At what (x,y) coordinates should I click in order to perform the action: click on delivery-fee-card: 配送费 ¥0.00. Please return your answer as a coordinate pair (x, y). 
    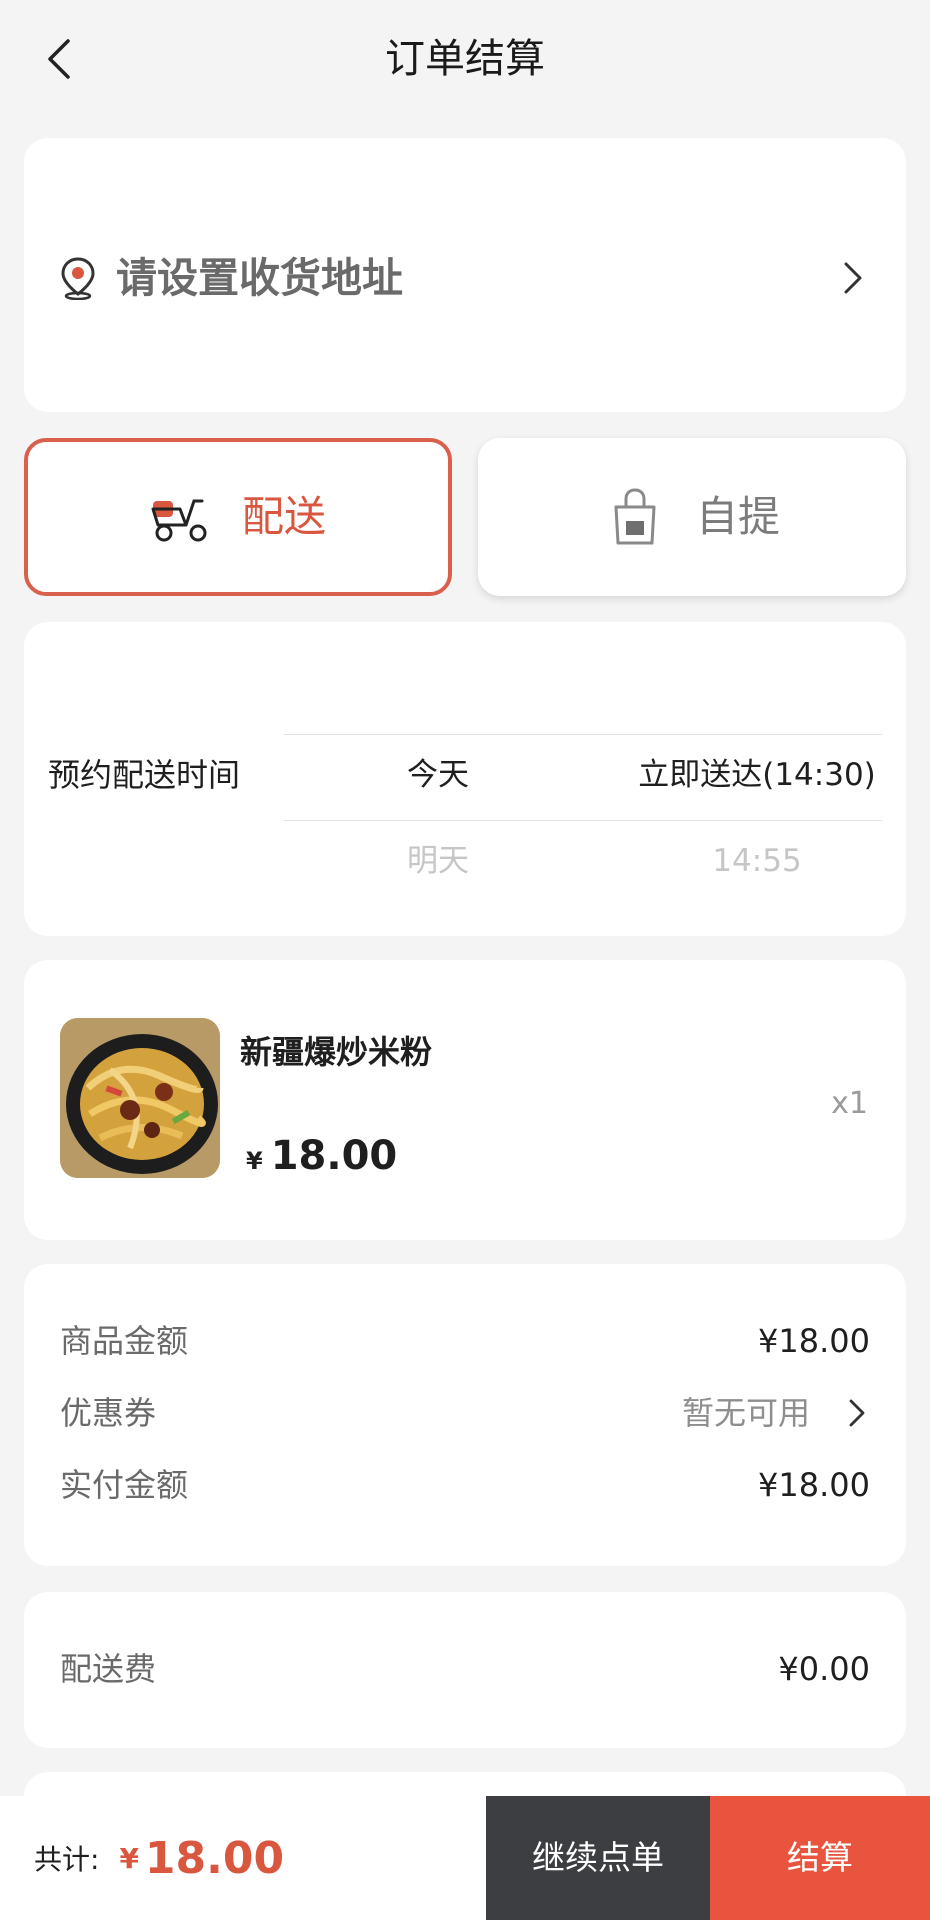
    Looking at the image, I should click on (465, 1670).